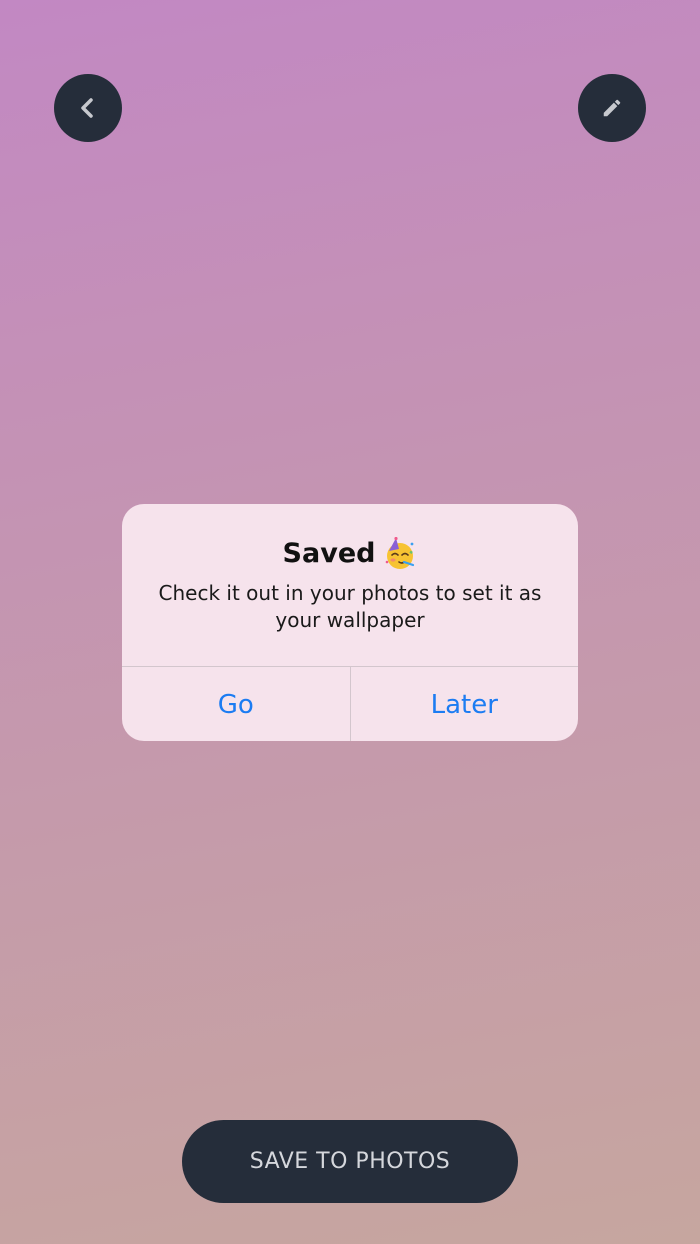 This screenshot has width=700, height=1244. Describe the element at coordinates (350, 1161) in the screenshot. I see `save-to-photos-button: SAVE TO PHOTOS` at that location.